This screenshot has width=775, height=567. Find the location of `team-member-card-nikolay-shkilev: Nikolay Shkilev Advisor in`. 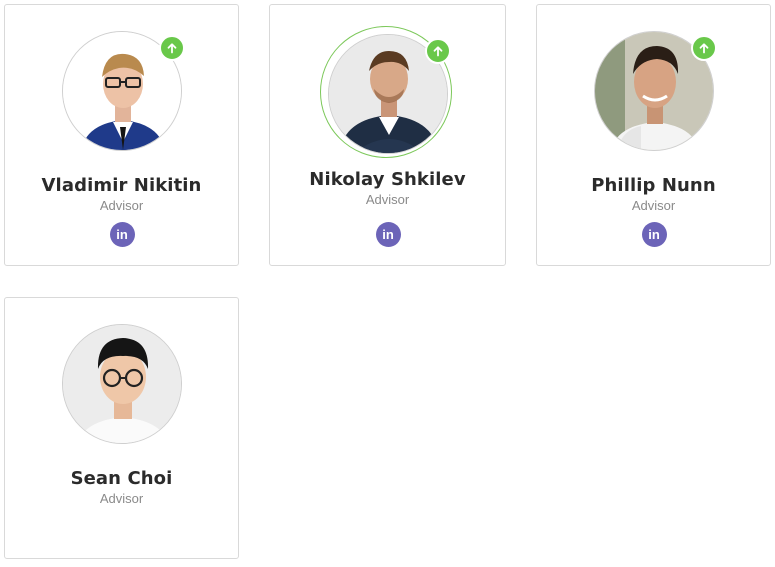

team-member-card-nikolay-shkilev: Nikolay Shkilev Advisor in is located at coordinates (387, 135).